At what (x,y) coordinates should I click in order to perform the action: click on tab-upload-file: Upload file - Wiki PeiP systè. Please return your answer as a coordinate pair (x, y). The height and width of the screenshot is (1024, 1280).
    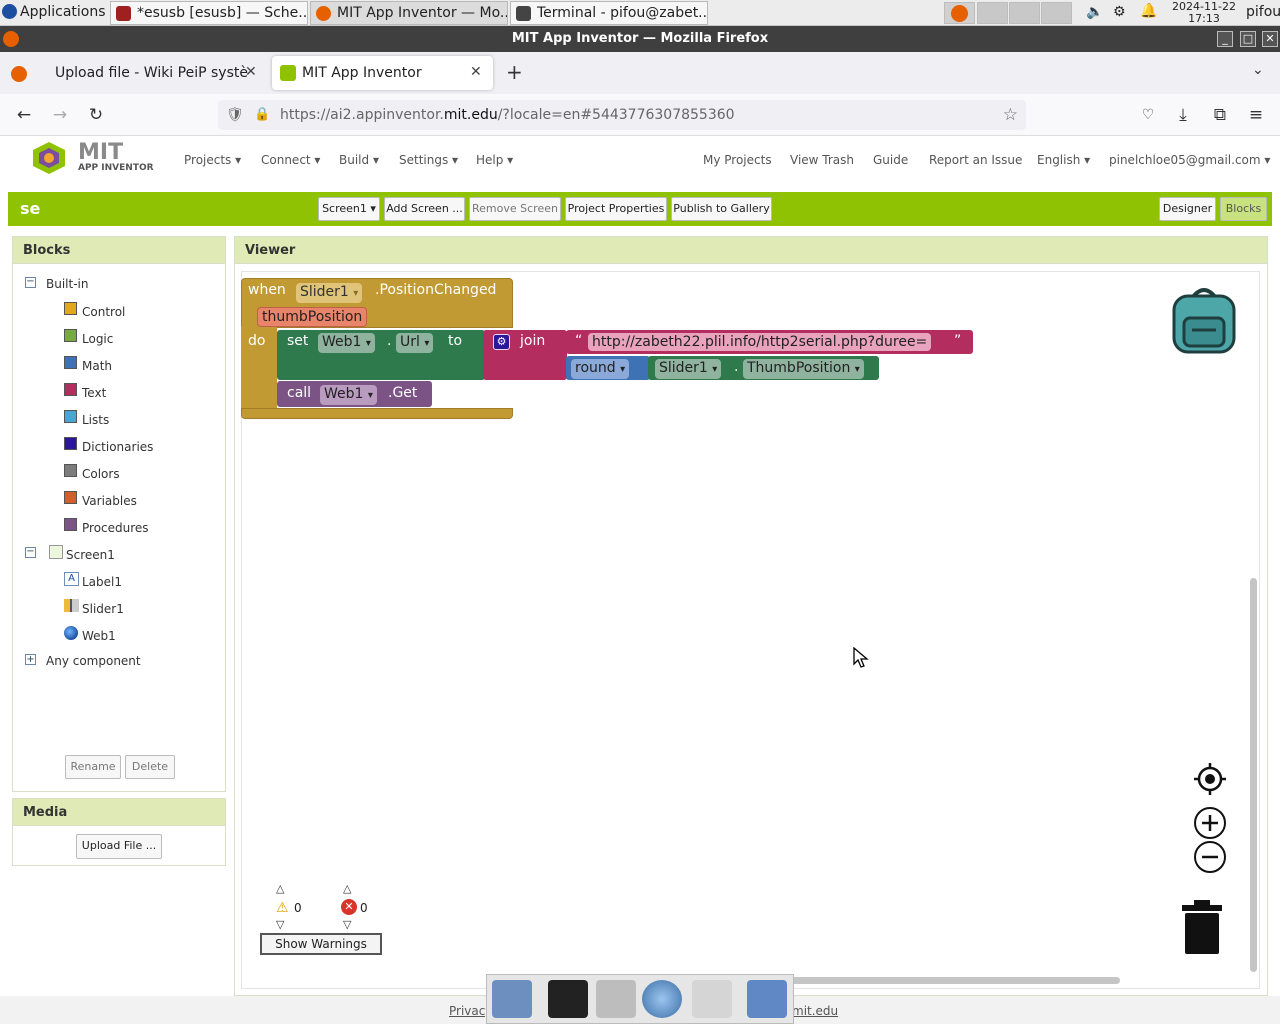
    Looking at the image, I should click on (157, 73).